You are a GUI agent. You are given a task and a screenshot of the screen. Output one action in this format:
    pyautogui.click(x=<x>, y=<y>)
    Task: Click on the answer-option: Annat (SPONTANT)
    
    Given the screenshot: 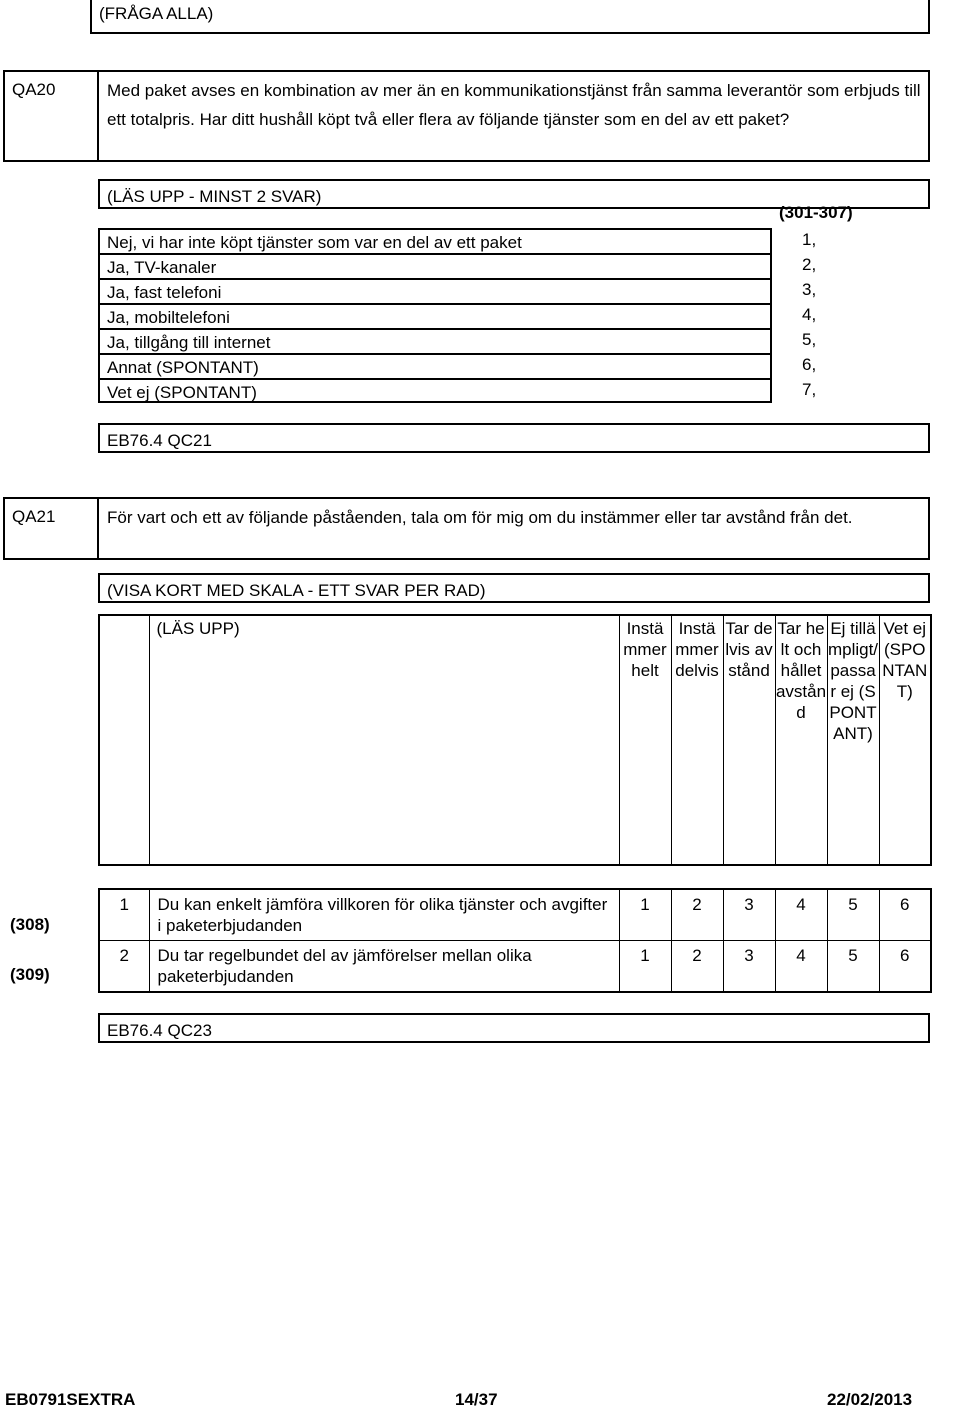 What is the action you would take?
    pyautogui.click(x=435, y=365)
    